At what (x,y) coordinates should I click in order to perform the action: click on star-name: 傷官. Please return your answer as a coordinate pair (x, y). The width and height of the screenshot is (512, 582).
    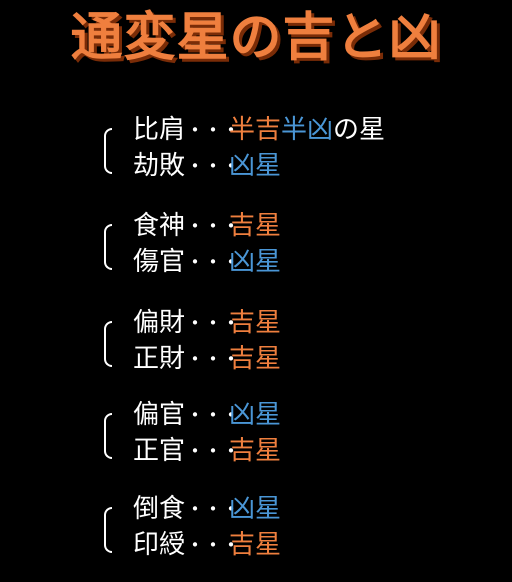
    Looking at the image, I should click on (159, 262).